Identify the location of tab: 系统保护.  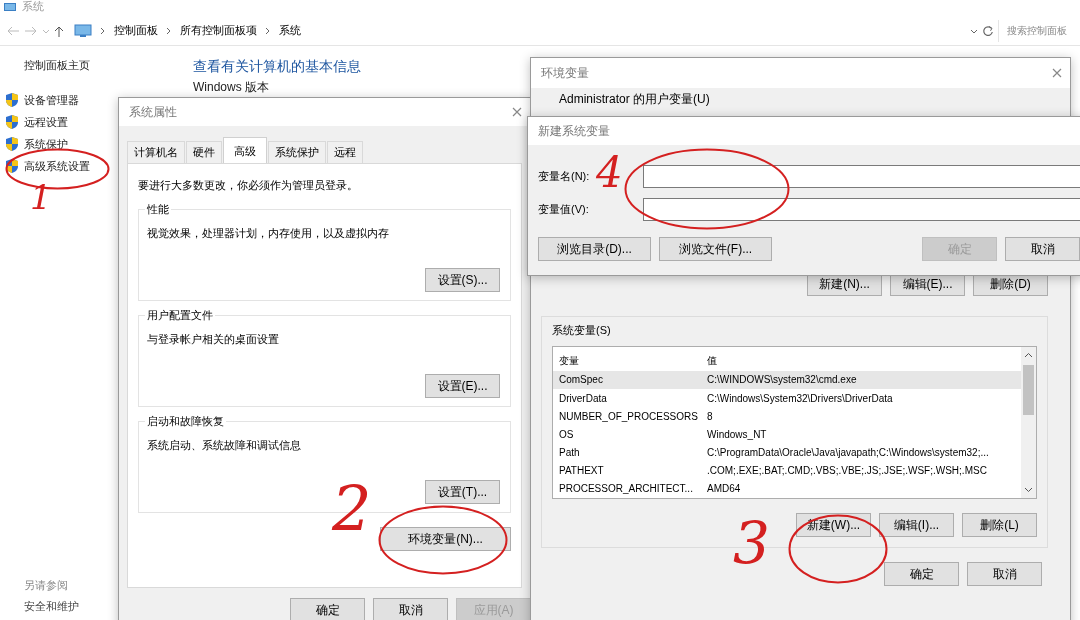
(297, 152).